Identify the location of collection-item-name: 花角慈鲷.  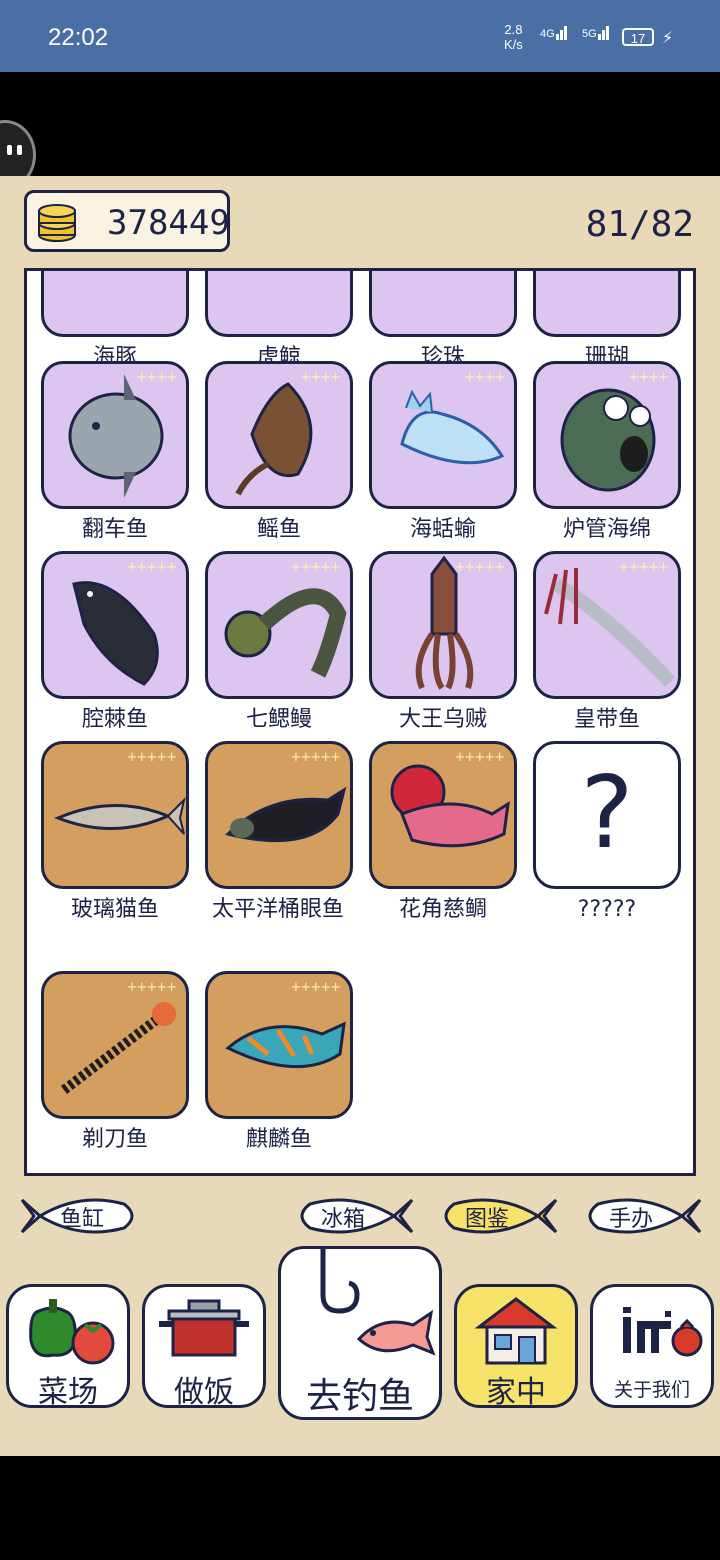
(442, 909).